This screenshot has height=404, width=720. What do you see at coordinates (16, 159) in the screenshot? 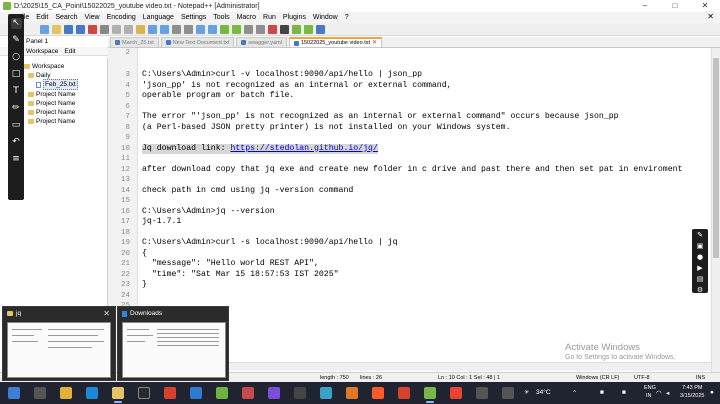
I see `menu-icon: ≡` at bounding box center [16, 159].